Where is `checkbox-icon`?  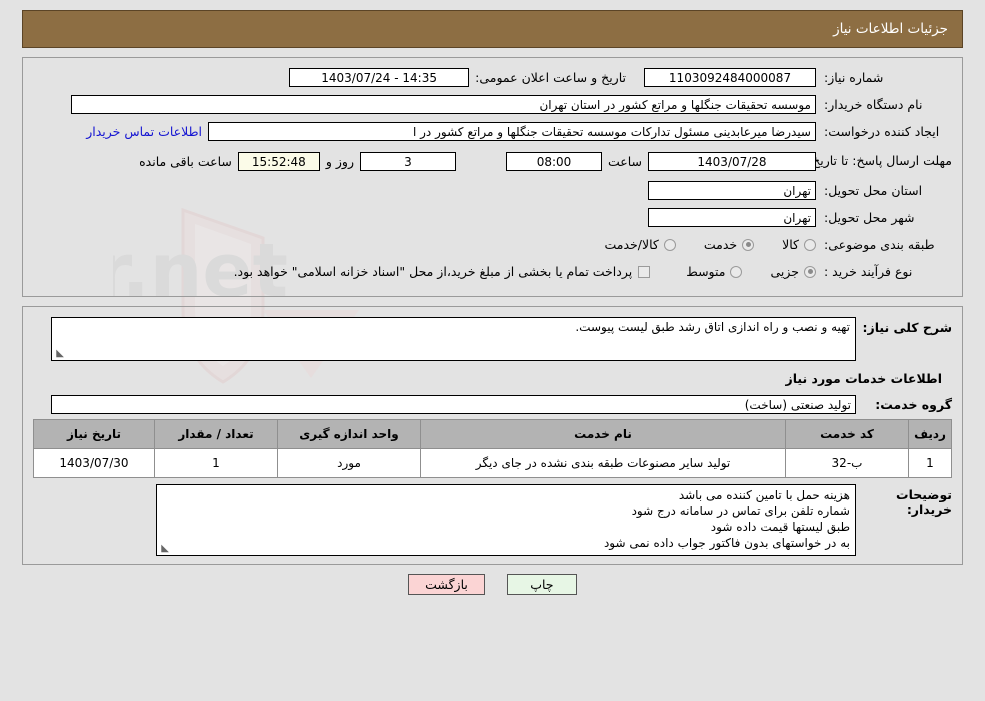
checkbox-icon is located at coordinates (644, 271).